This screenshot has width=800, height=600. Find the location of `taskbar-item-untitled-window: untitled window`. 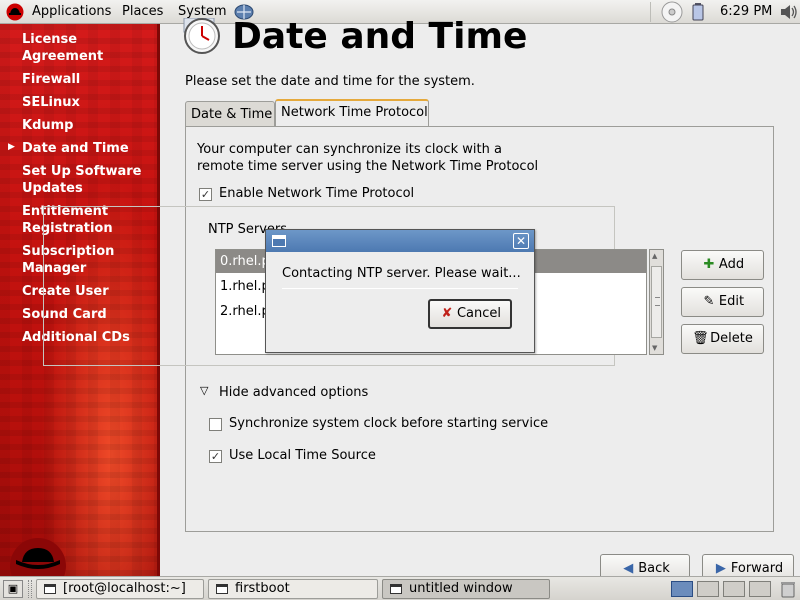

taskbar-item-untitled-window: untitled window is located at coordinates (466, 589).